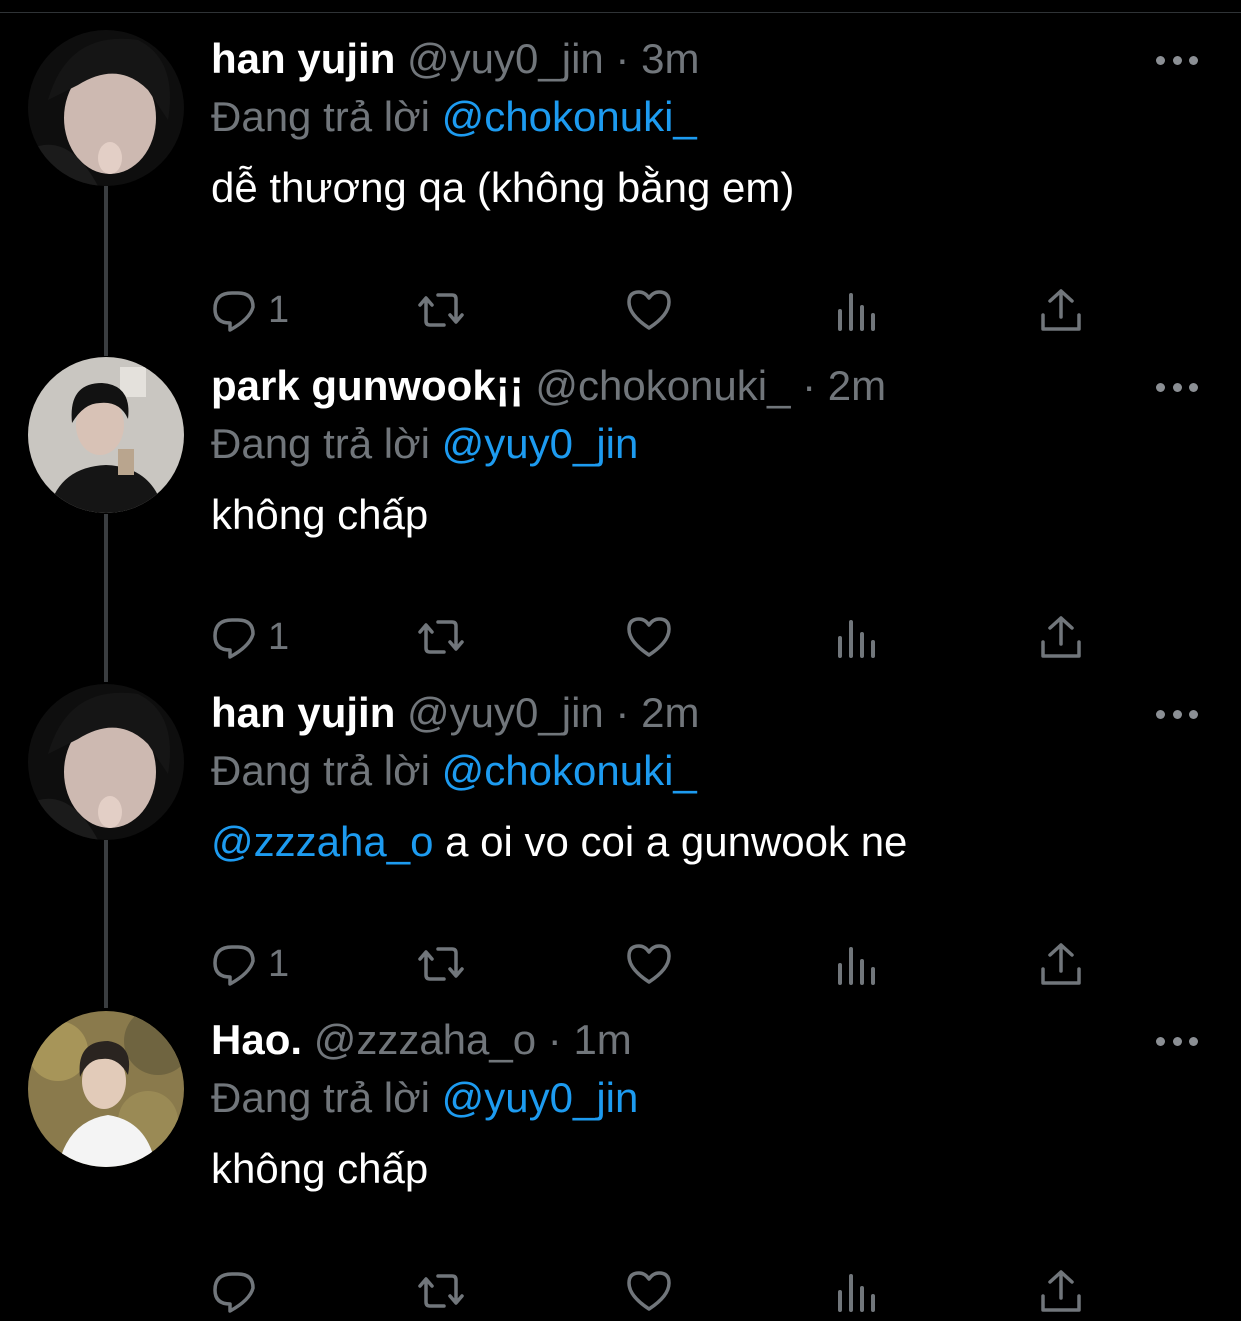 The width and height of the screenshot is (1241, 1321). I want to click on top-divider, so click(620, 6).